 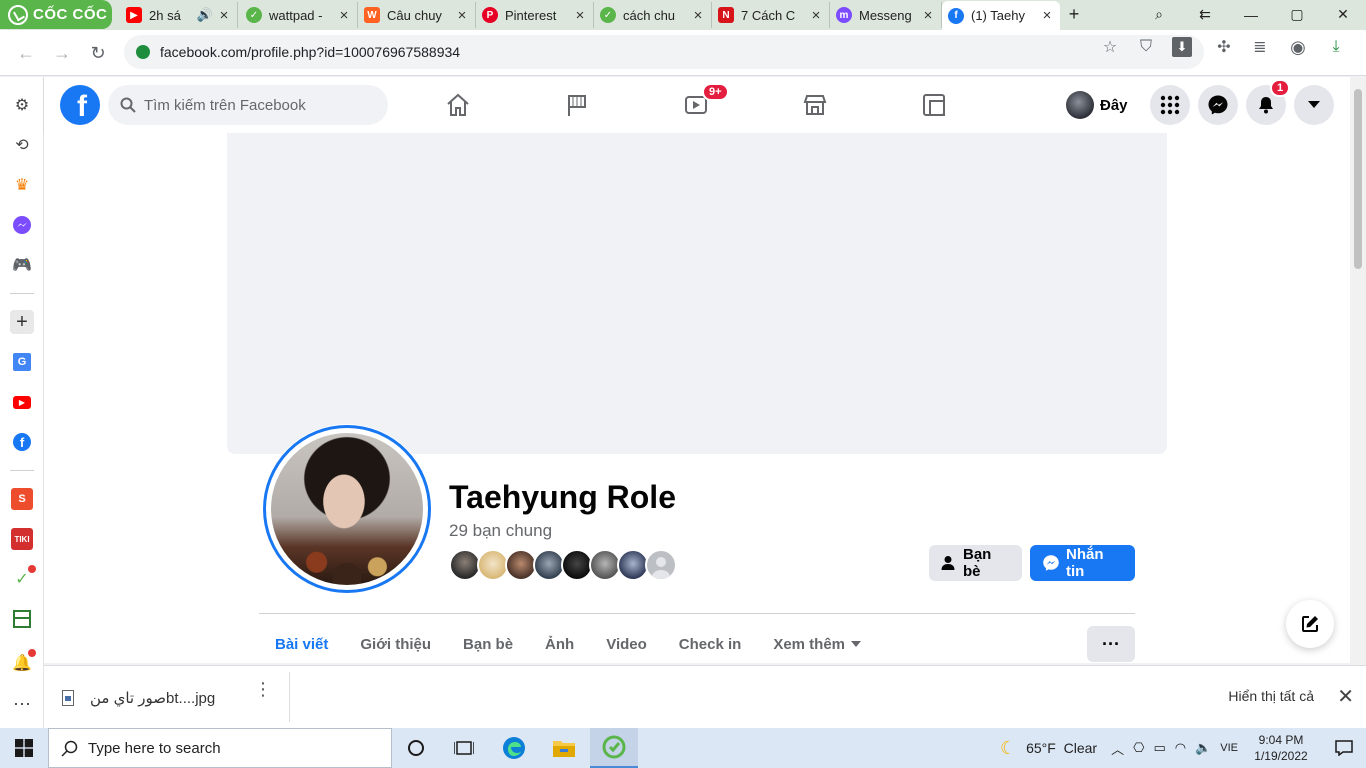 I want to click on reading-list-icon: ≣, so click(x=1260, y=47).